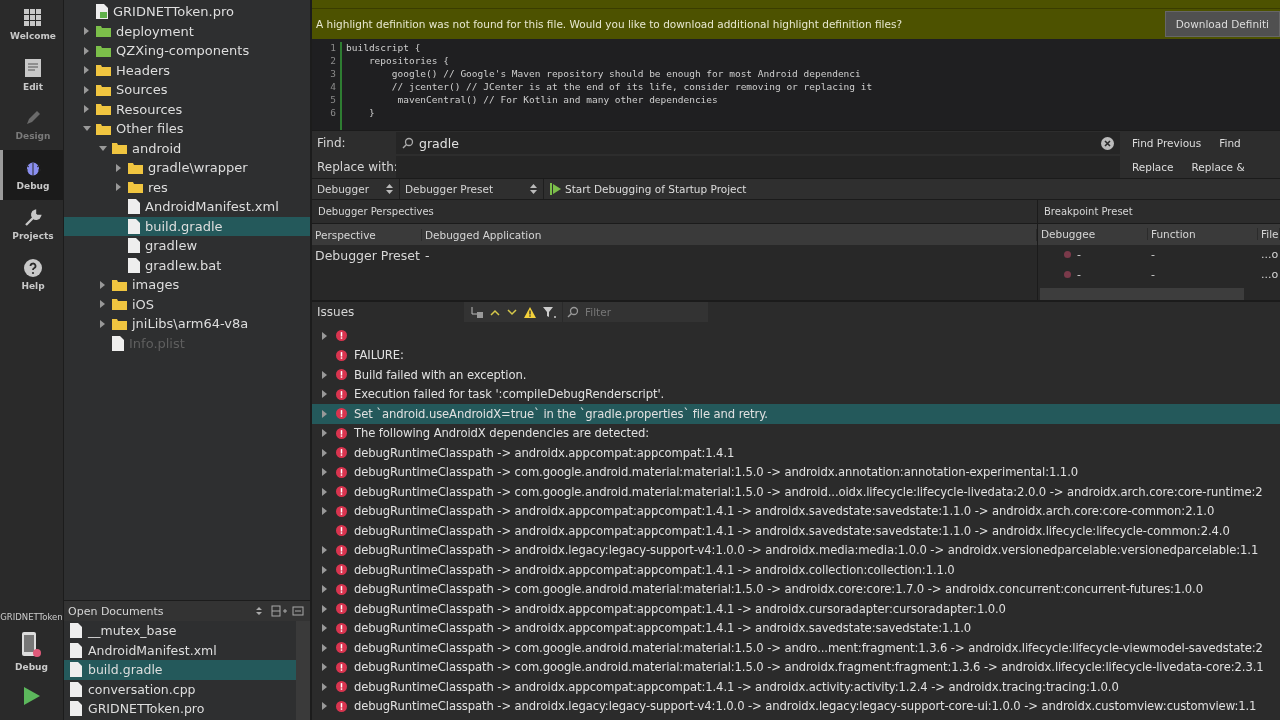 The image size is (1280, 720). Describe the element at coordinates (1079, 254) in the screenshot. I see `table-cell: -` at that location.